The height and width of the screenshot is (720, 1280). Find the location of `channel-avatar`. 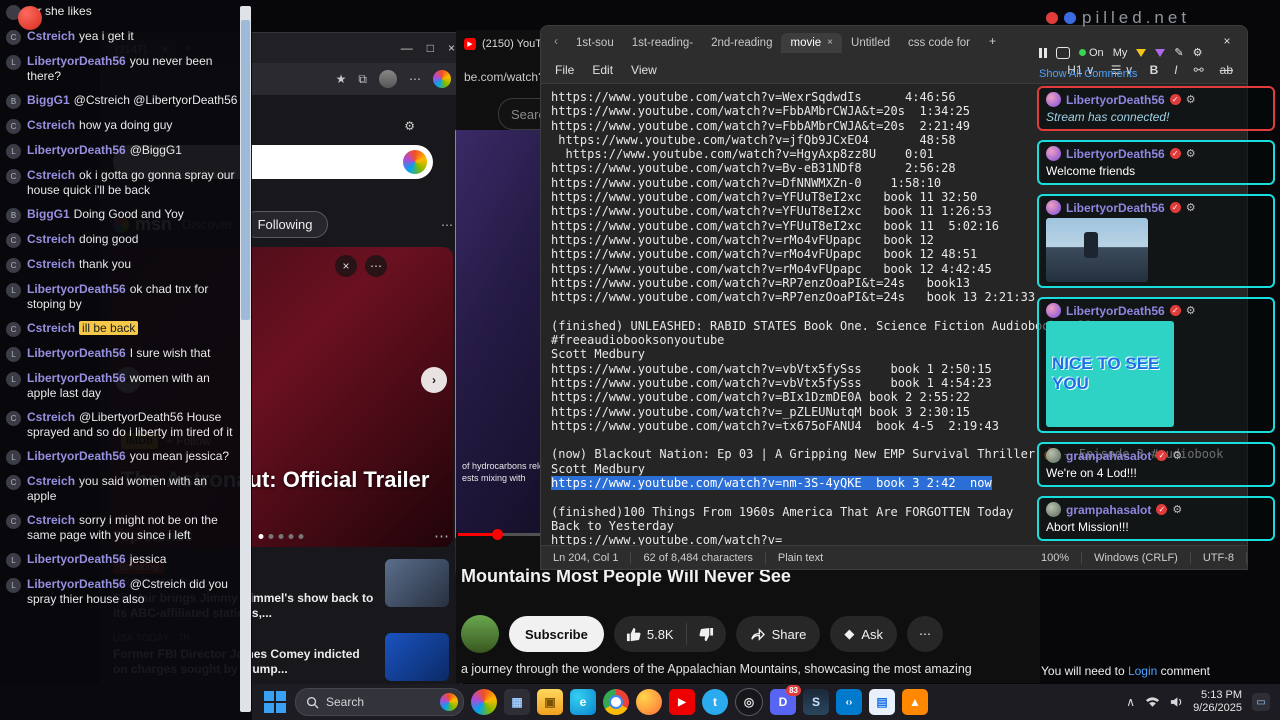

channel-avatar is located at coordinates (480, 634).